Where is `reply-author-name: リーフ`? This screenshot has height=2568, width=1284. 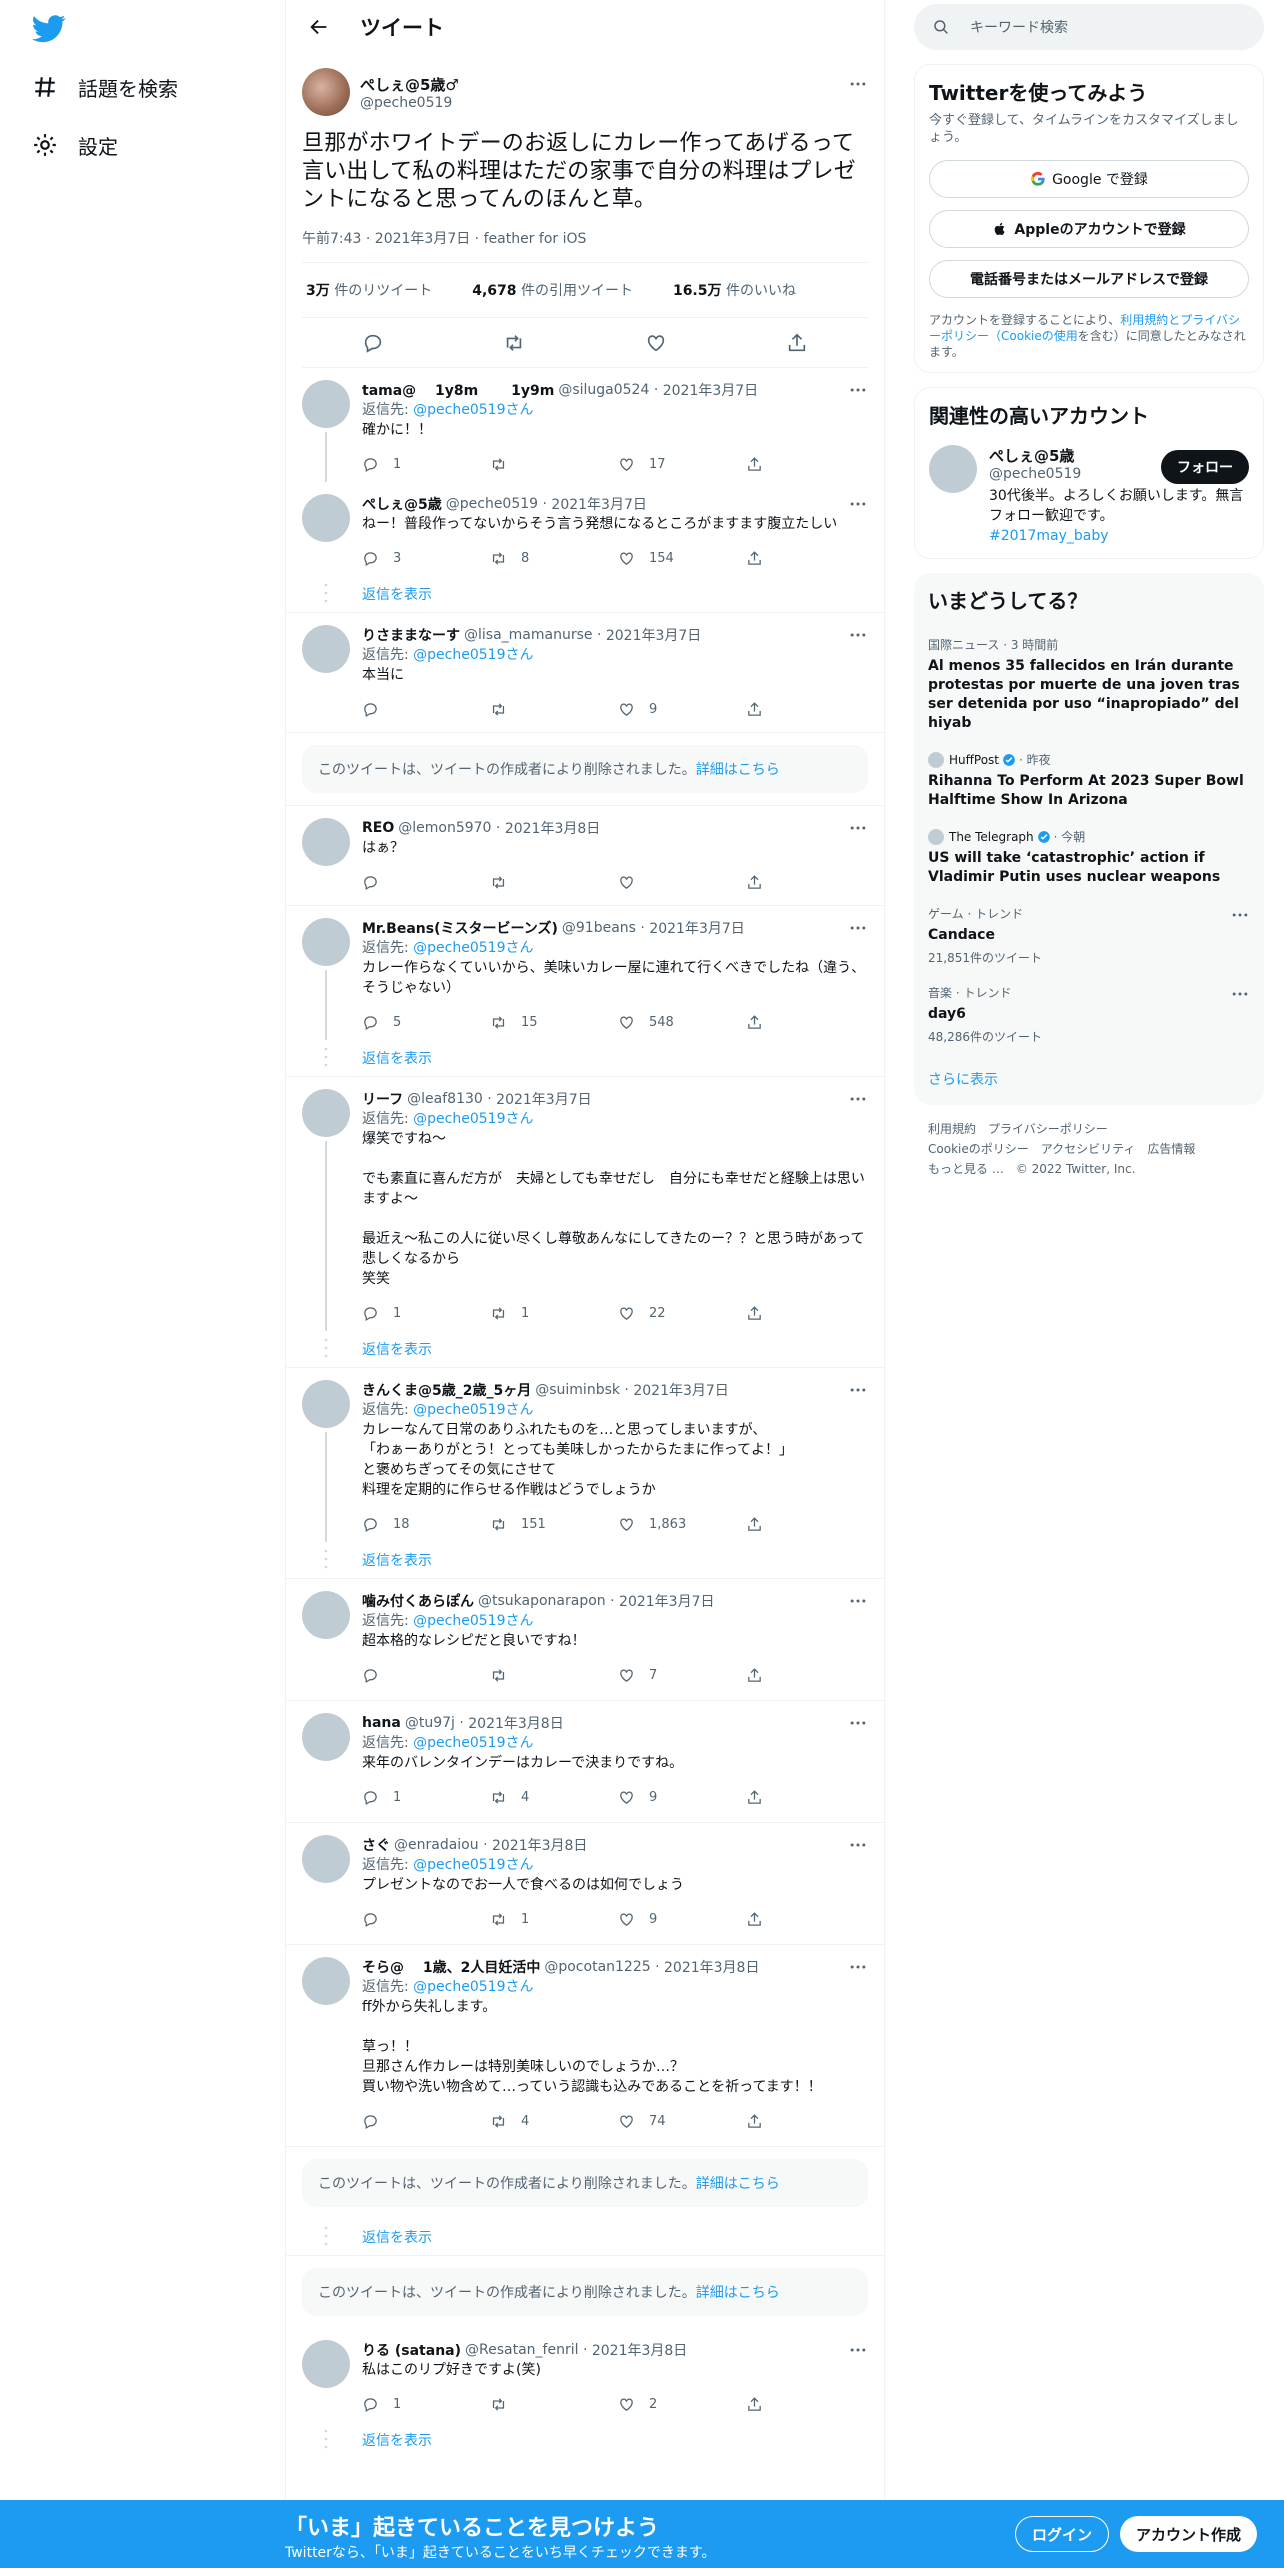 reply-author-name: リーフ is located at coordinates (382, 1099).